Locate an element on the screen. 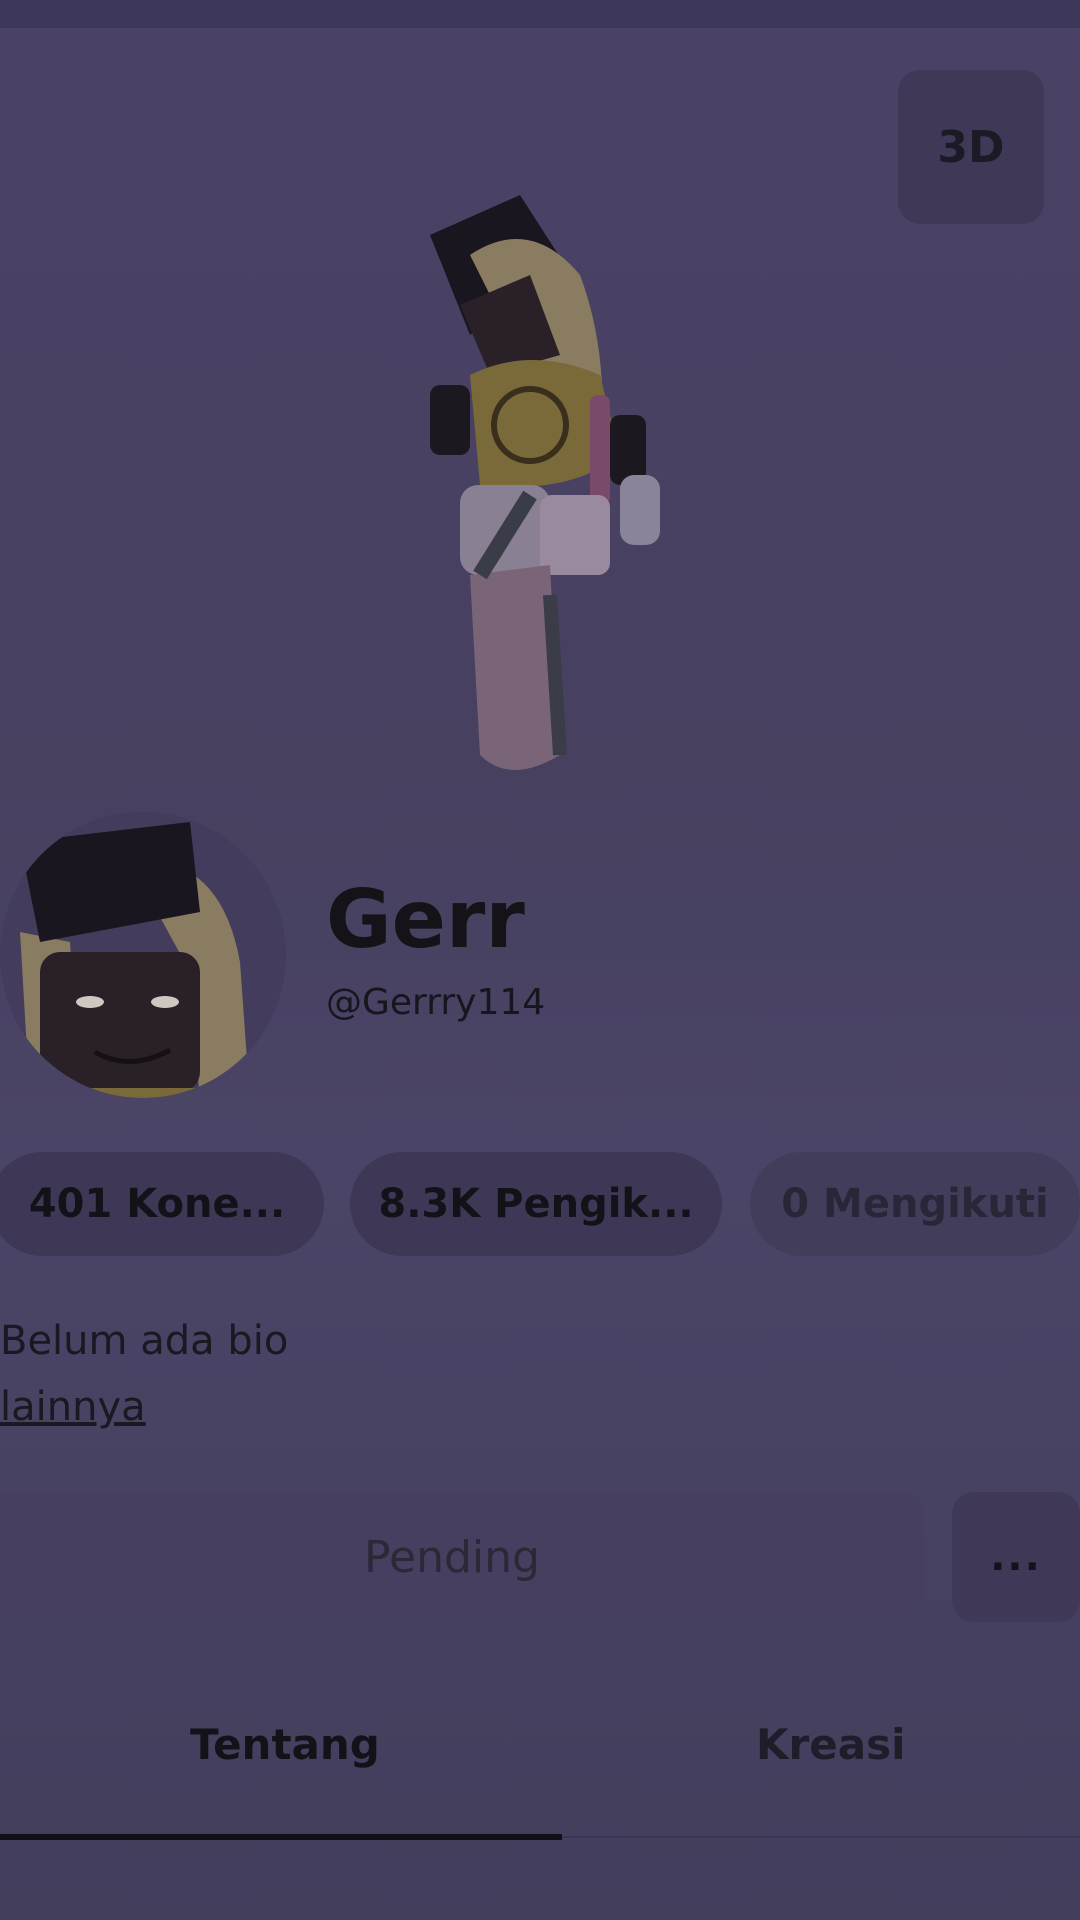  active-tab-indicator is located at coordinates (281, 1837).